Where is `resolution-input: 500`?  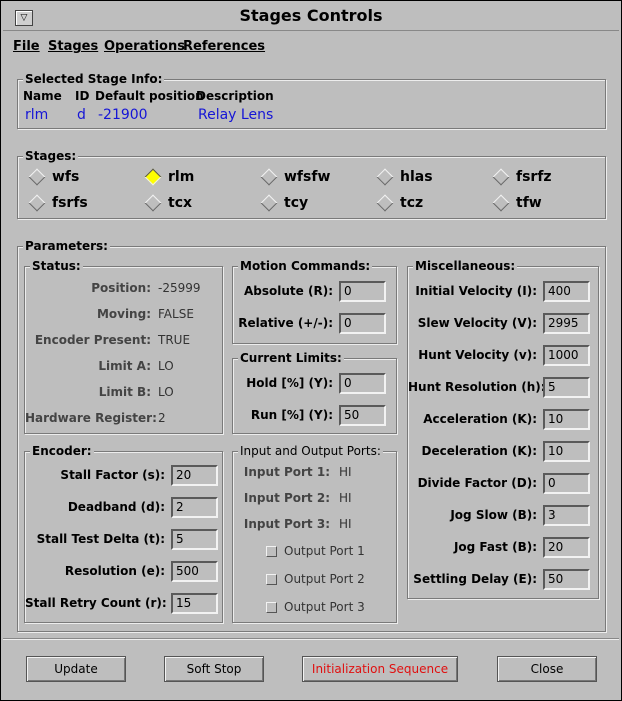 resolution-input: 500 is located at coordinates (194, 571).